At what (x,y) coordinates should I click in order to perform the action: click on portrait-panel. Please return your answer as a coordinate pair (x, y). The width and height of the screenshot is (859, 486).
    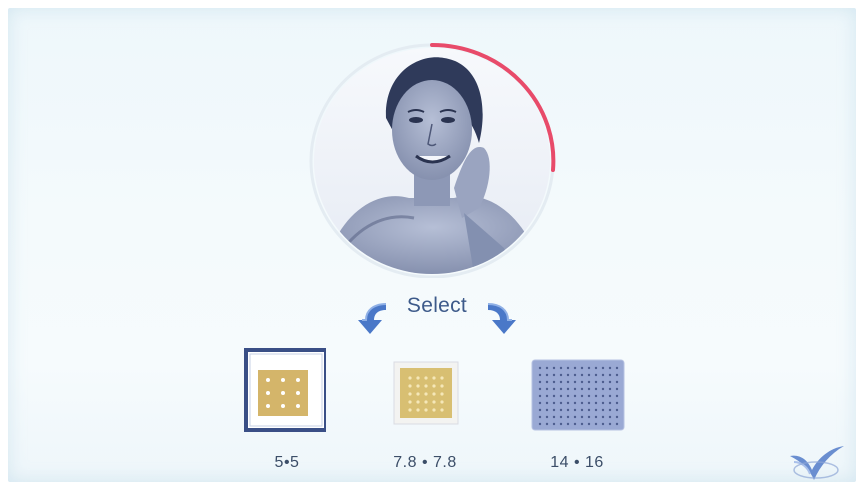
    Looking at the image, I should click on (436, 159).